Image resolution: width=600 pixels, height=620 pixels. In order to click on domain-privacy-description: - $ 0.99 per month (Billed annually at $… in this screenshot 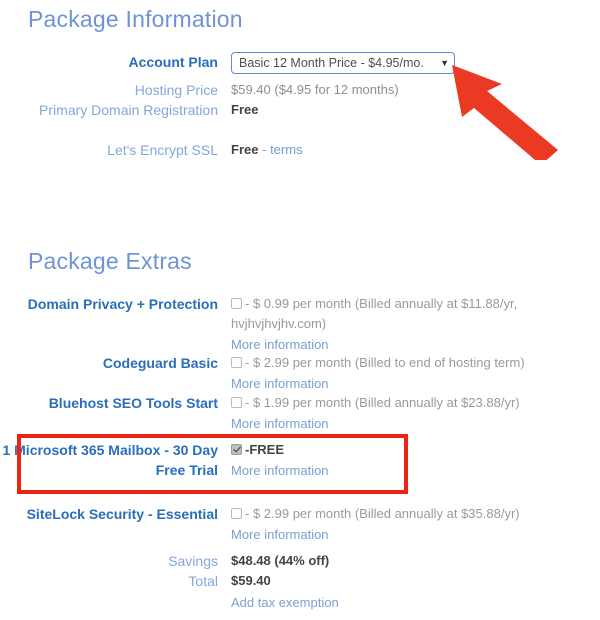, I will do `click(374, 313)`.